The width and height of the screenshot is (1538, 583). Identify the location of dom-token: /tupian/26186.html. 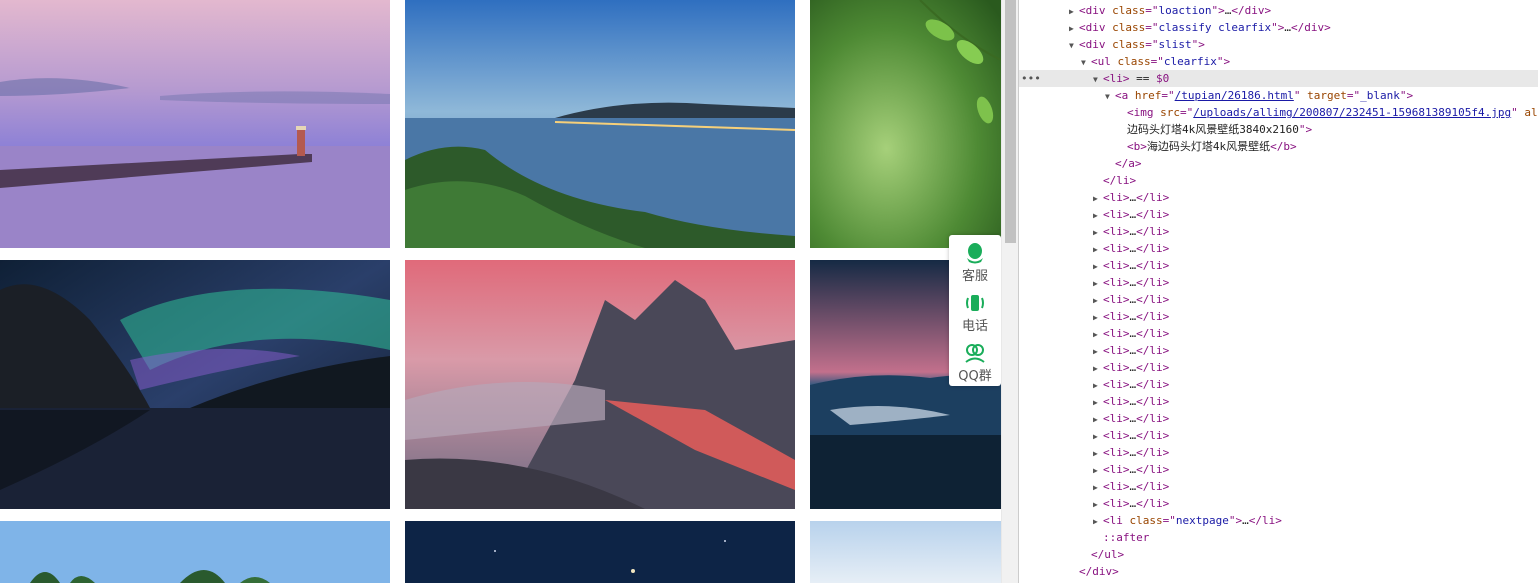
(1234, 95).